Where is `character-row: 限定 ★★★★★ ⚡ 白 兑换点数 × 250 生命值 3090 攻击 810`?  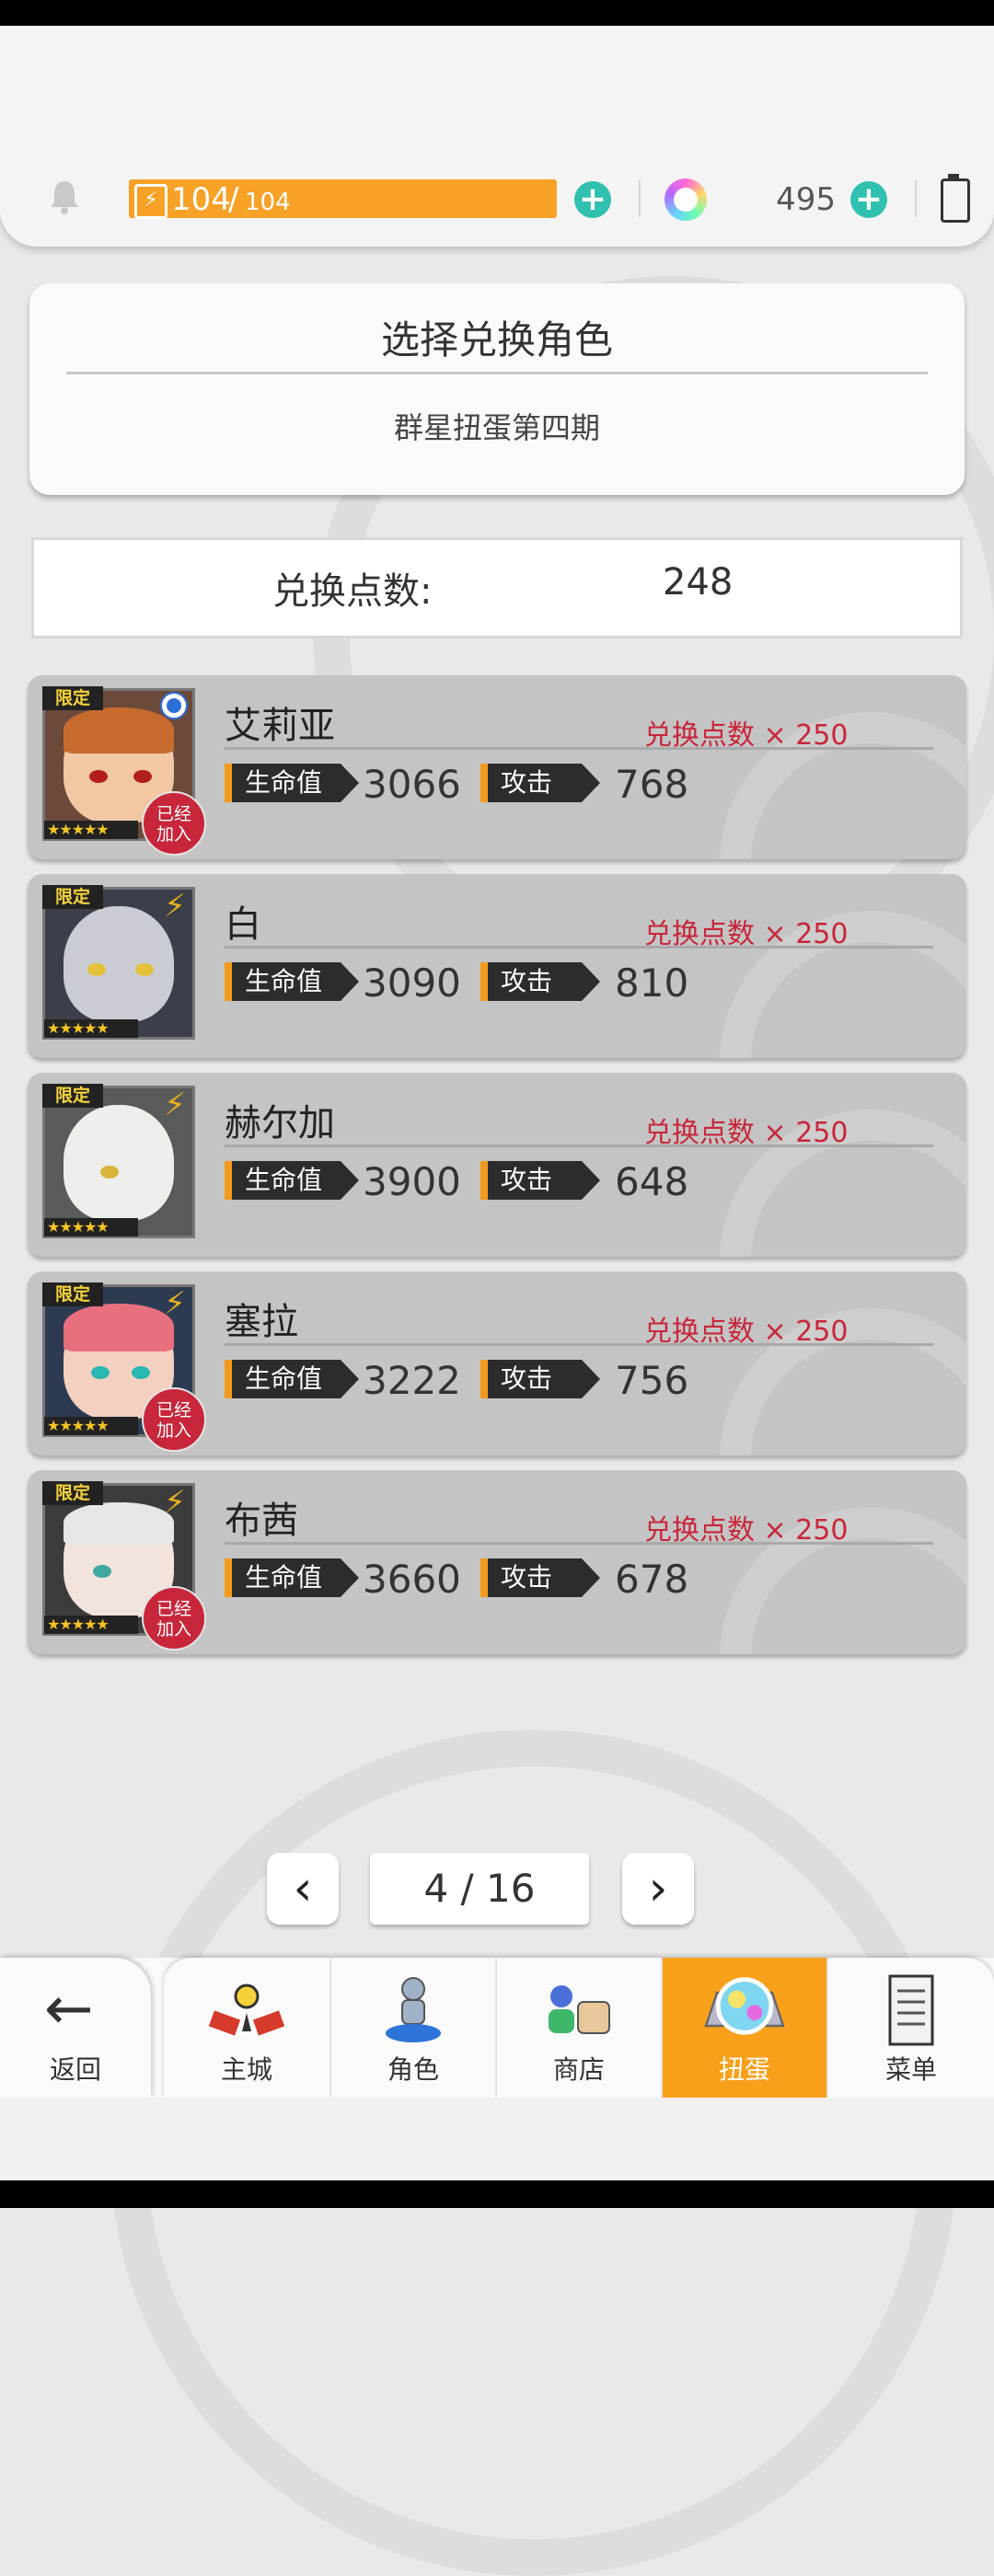
character-row: 限定 ★★★★★ ⚡ 白 兑换点数 × 250 生命值 3090 攻击 810 is located at coordinates (497, 966).